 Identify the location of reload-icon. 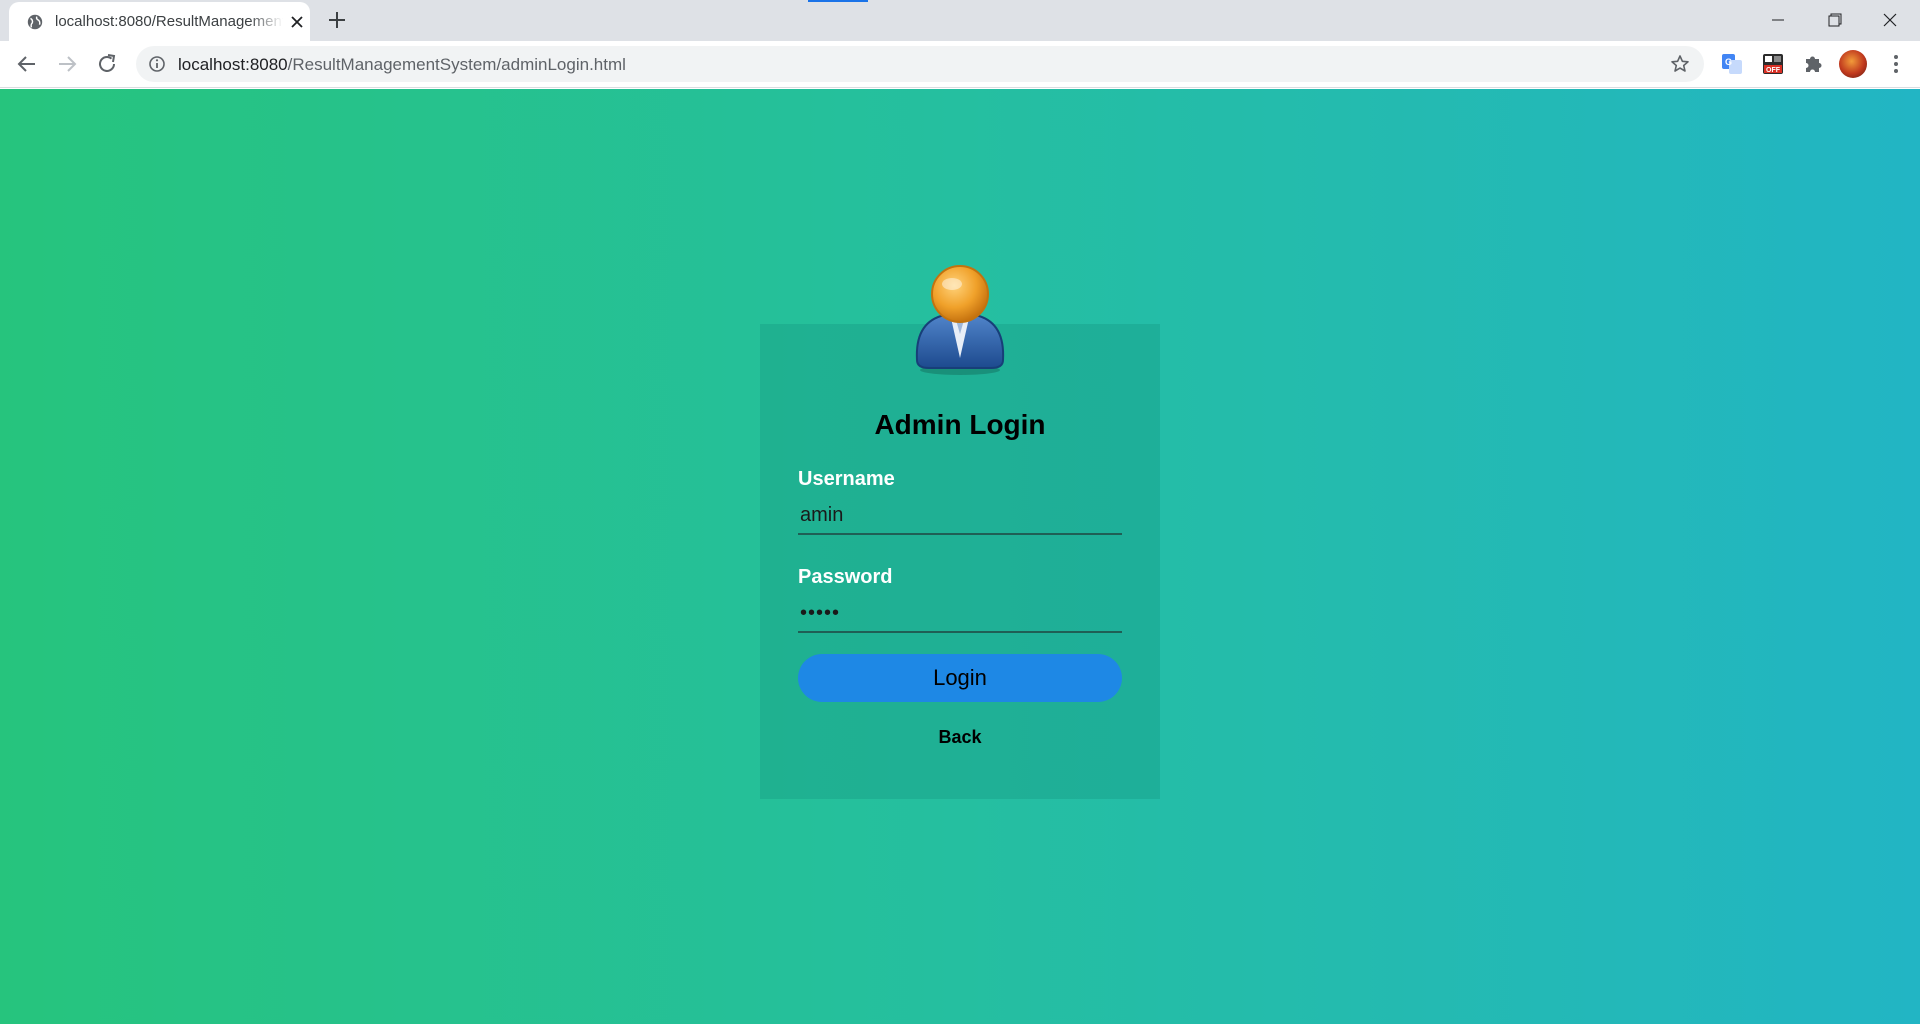
(107, 64).